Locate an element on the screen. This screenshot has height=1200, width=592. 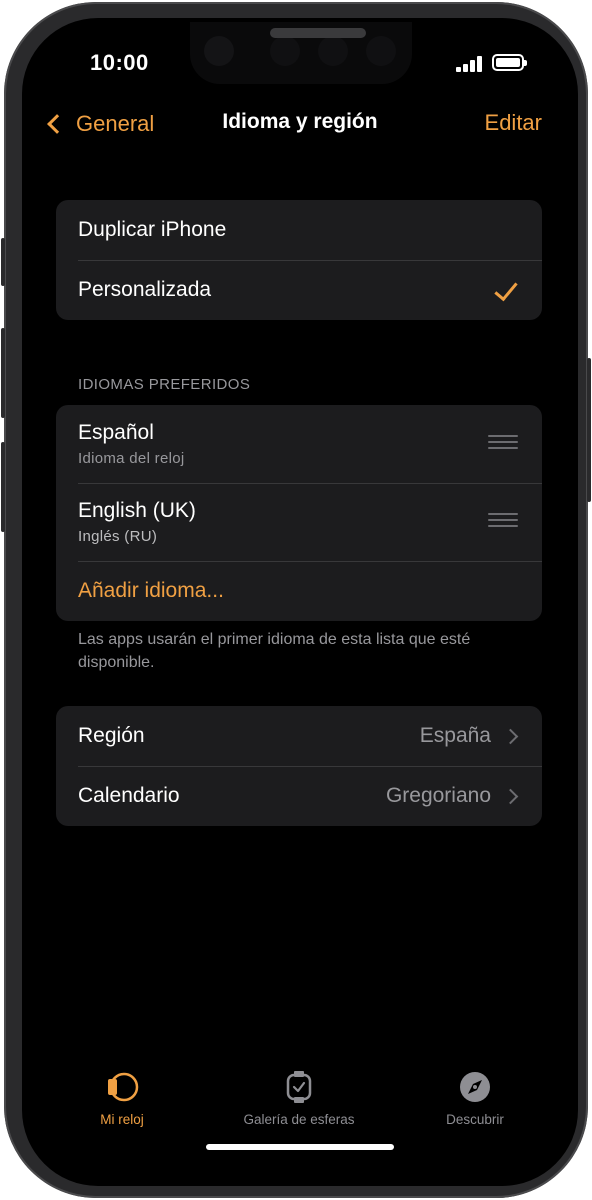
edit-button: Editar is located at coordinates (513, 123).